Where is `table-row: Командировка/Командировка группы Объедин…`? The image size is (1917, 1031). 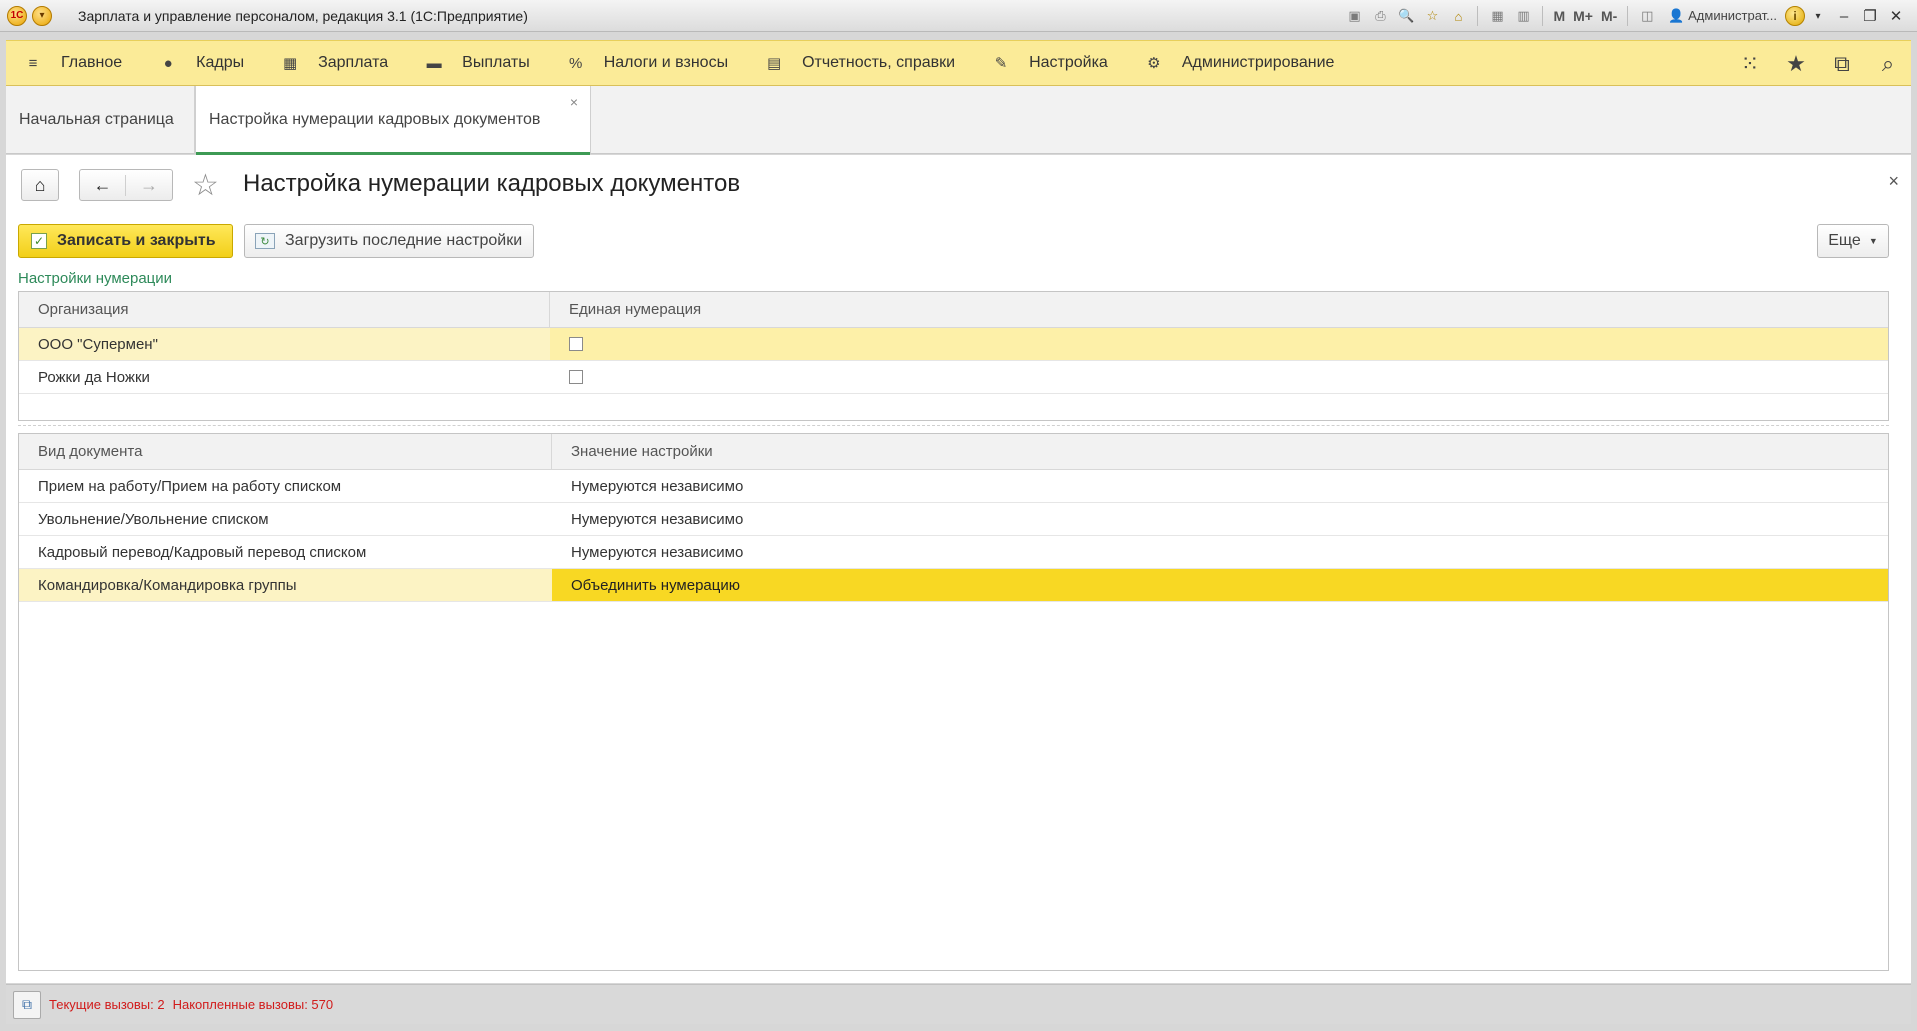 table-row: Командировка/Командировка группы Объедин… is located at coordinates (953, 585).